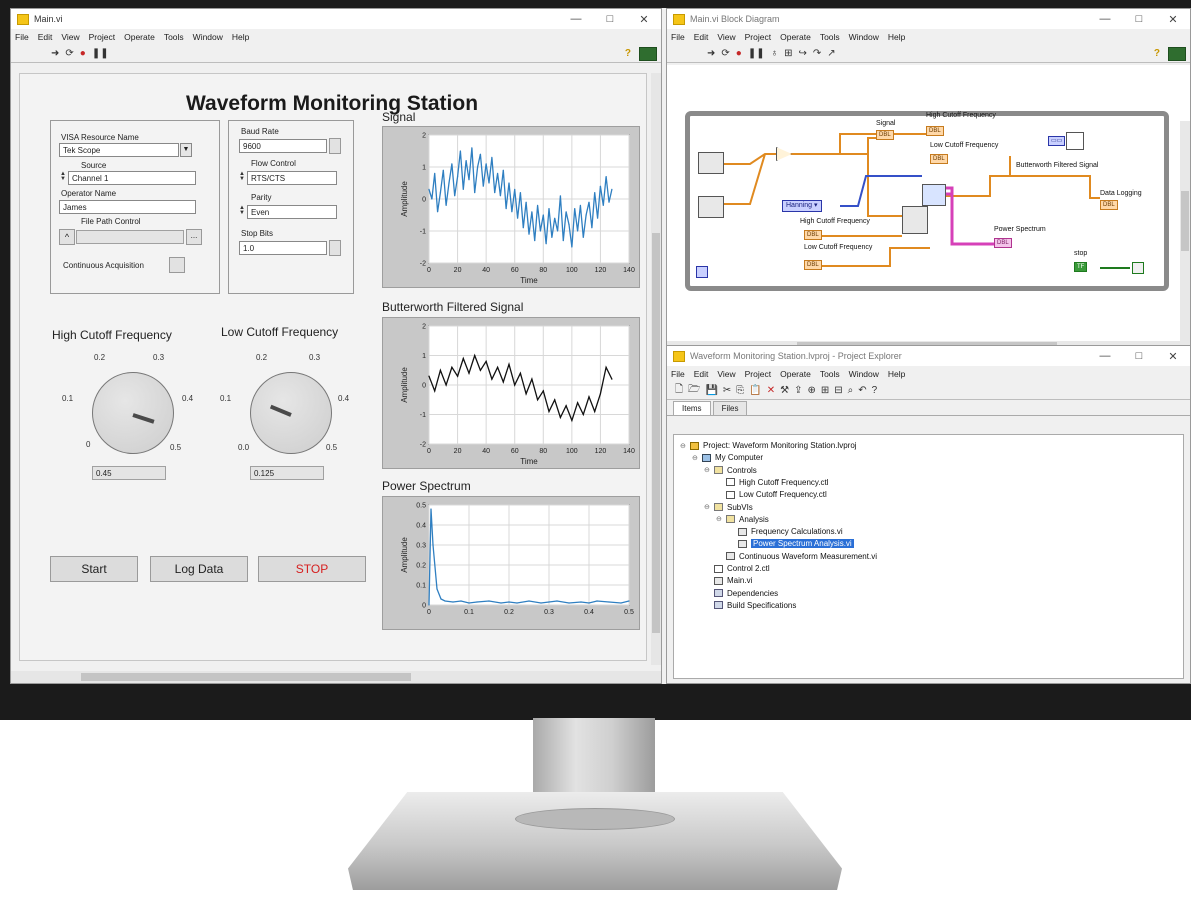  Describe the element at coordinates (679, 390) in the screenshot. I see `new-file-icon: 🗋` at that location.